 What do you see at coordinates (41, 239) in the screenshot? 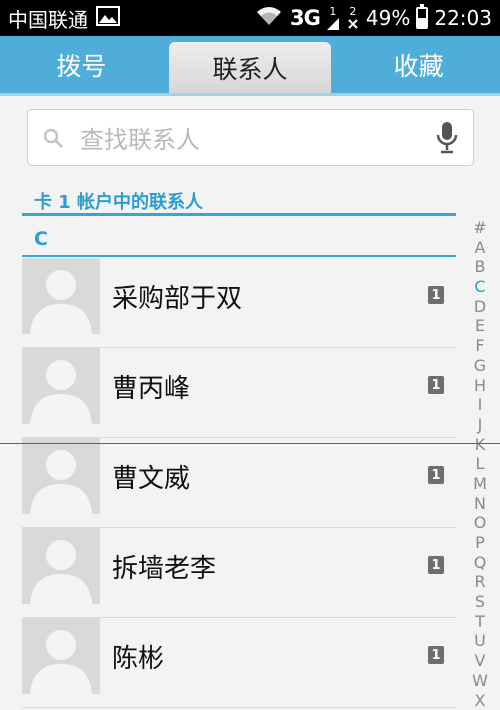
I see `letter-section-title: C` at bounding box center [41, 239].